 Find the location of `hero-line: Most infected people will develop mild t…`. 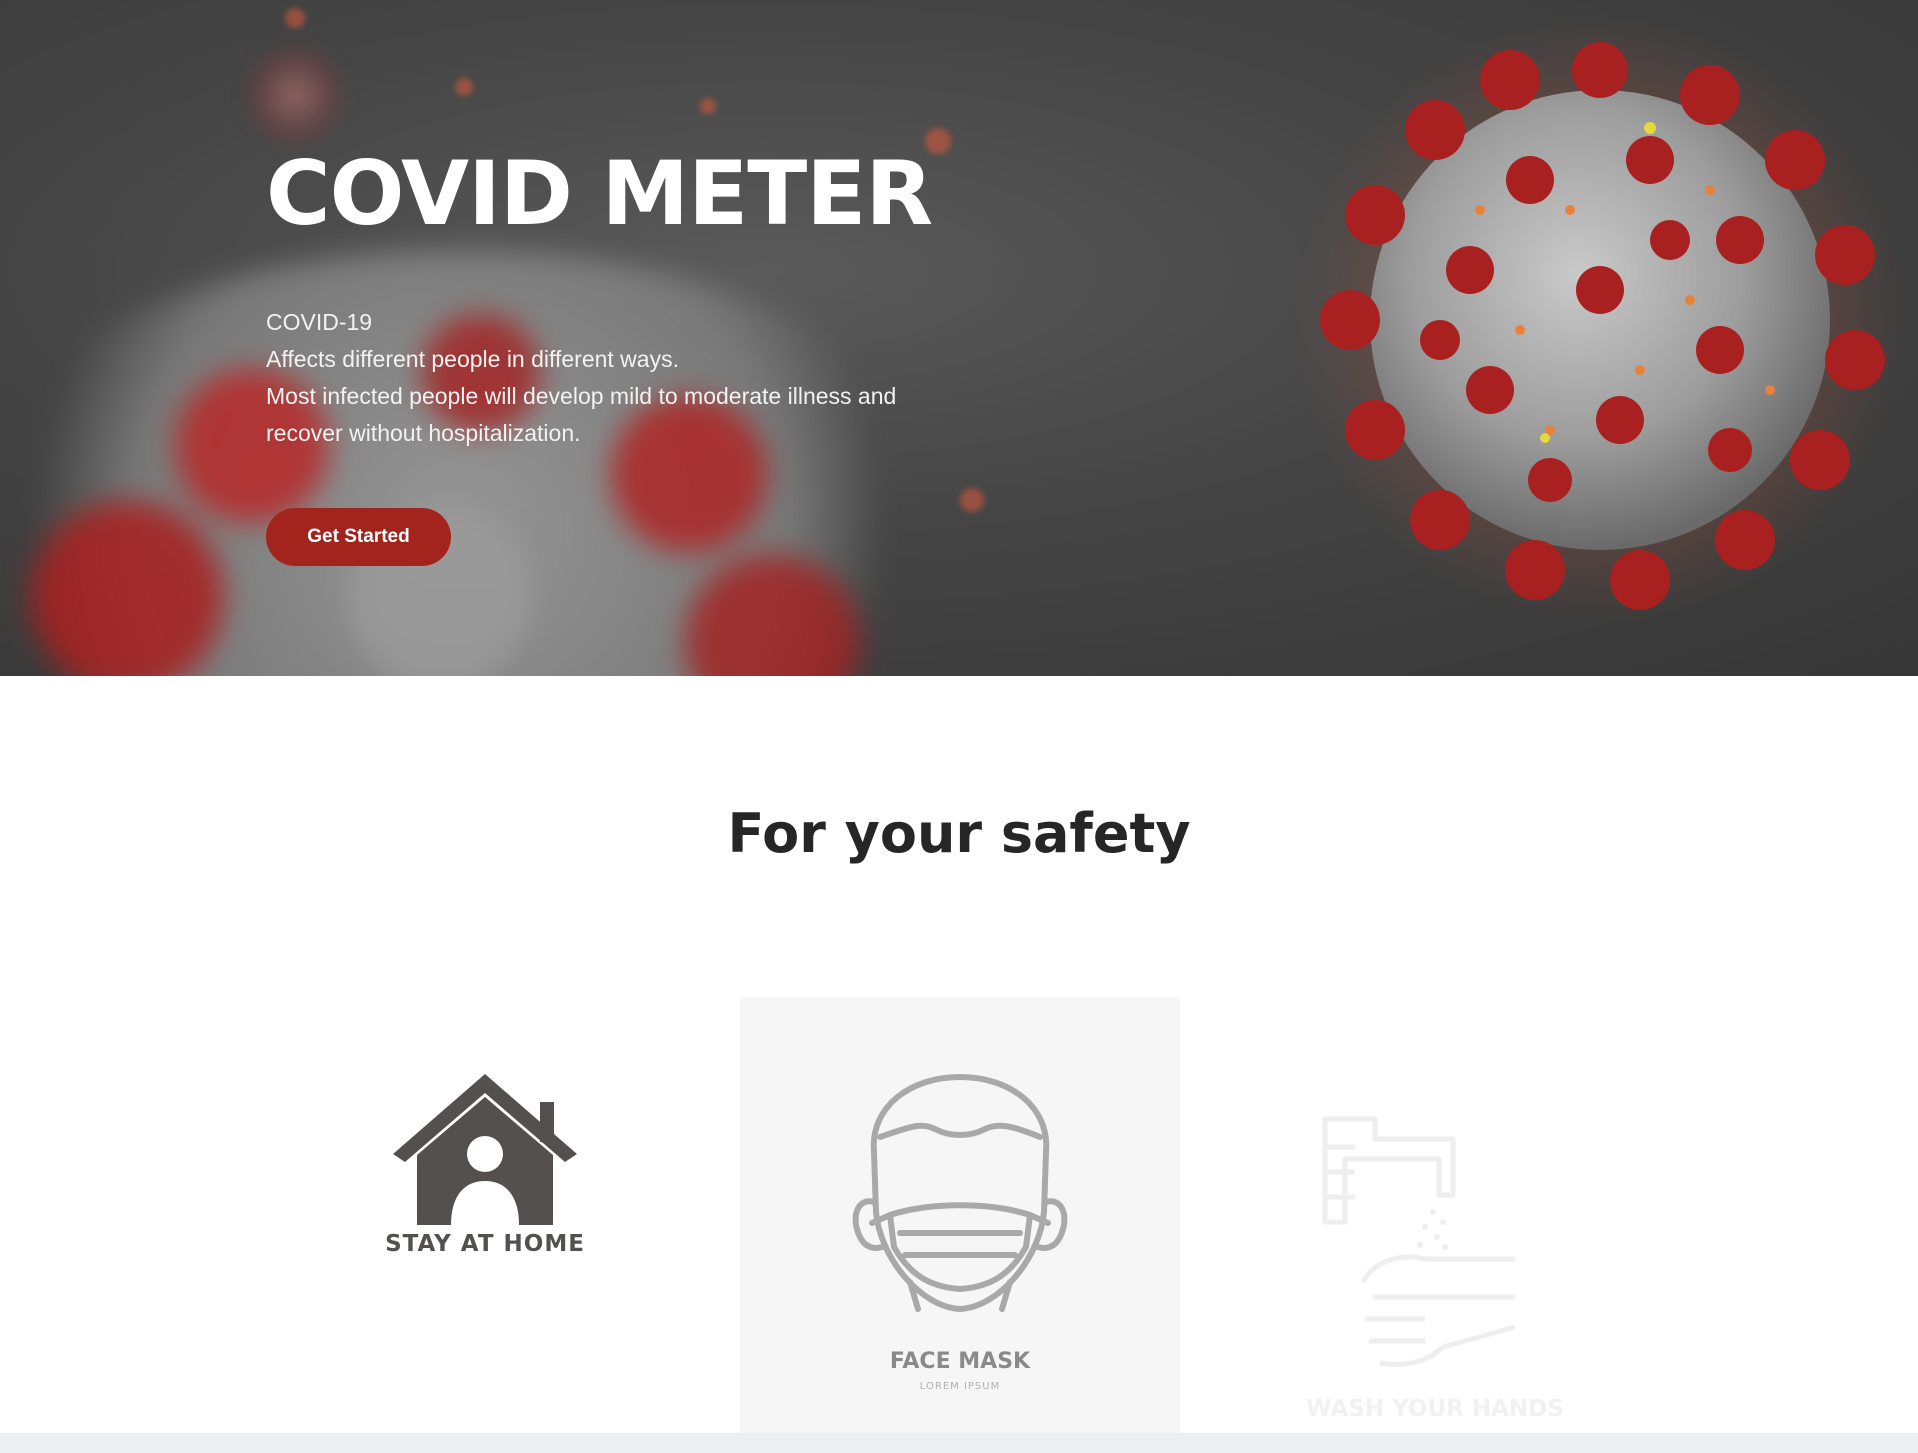

hero-line: Most infected people will develop mild t… is located at coordinates (581, 396).